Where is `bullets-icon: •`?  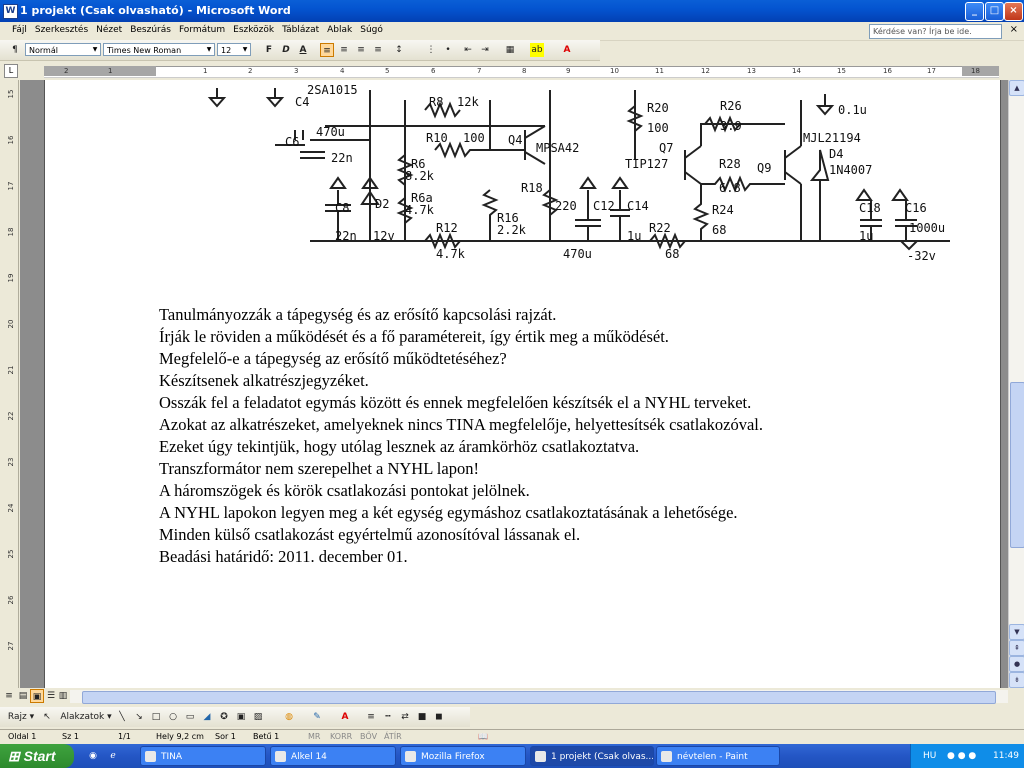
bullets-icon: • is located at coordinates (448, 50).